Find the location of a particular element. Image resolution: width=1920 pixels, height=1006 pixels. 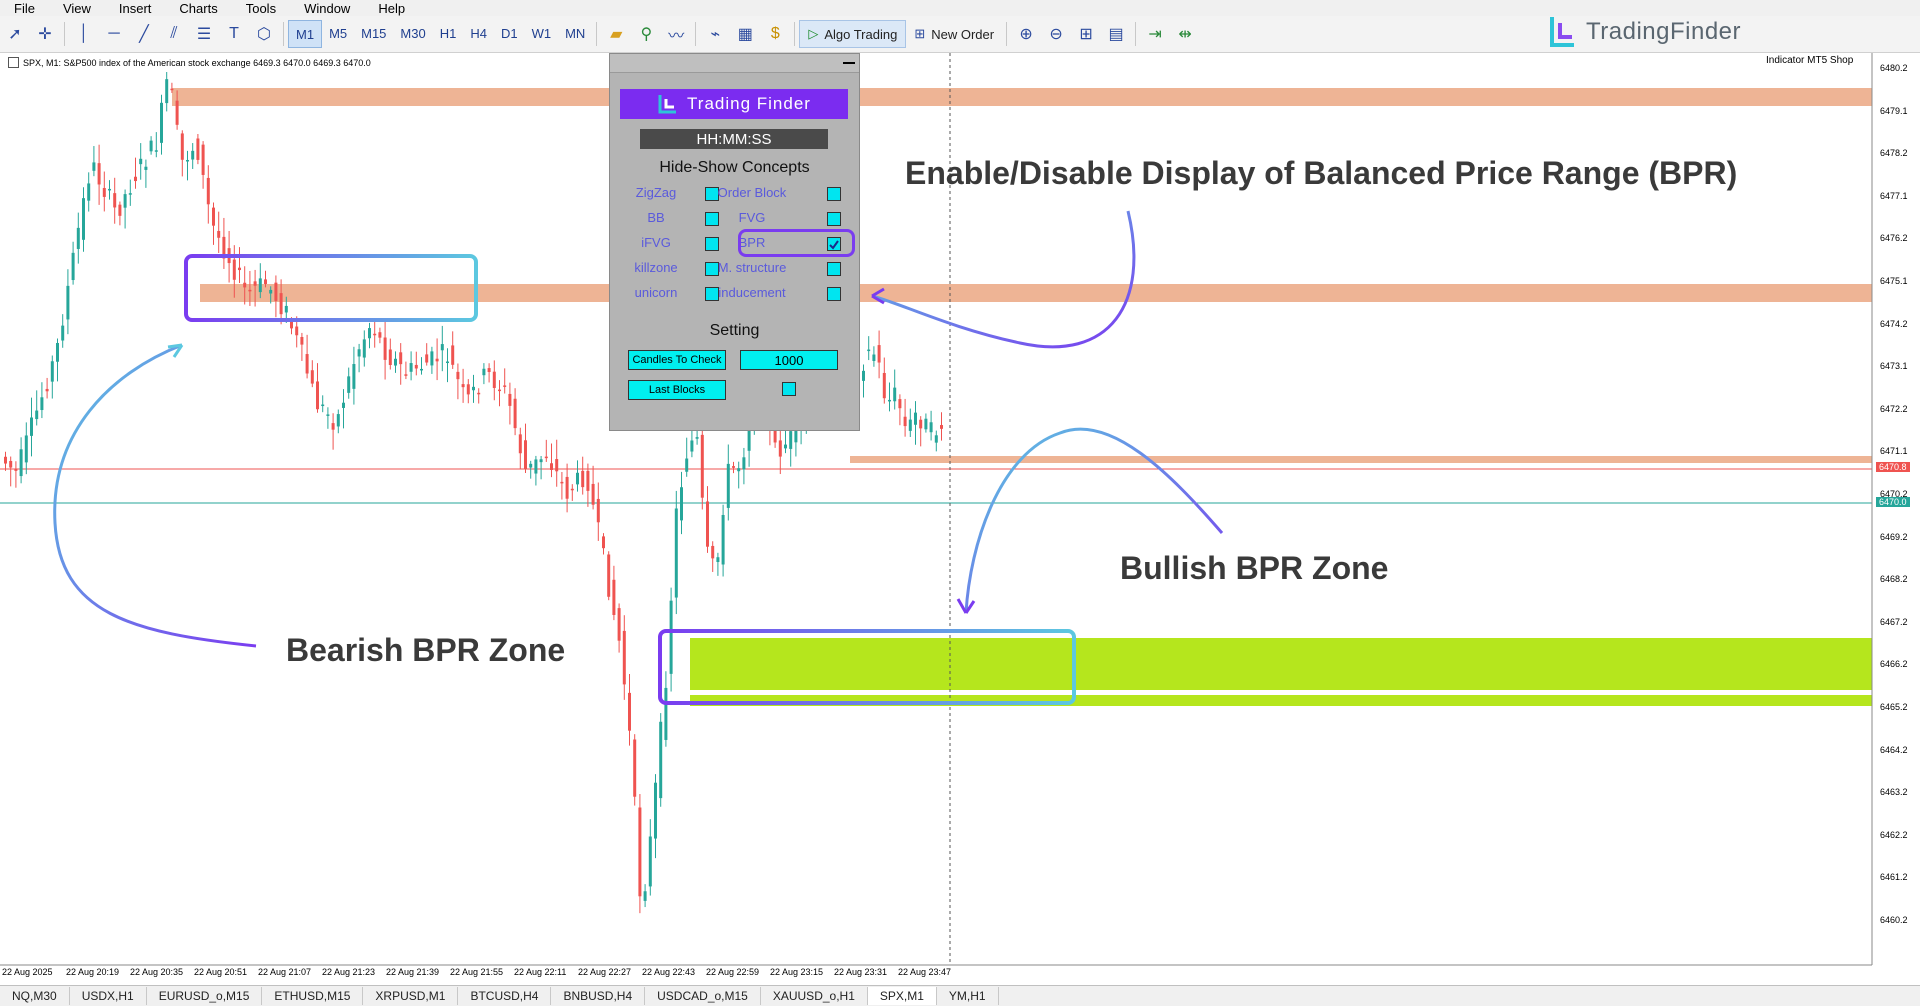

last-blocks-button: Last Blocks is located at coordinates (677, 390).